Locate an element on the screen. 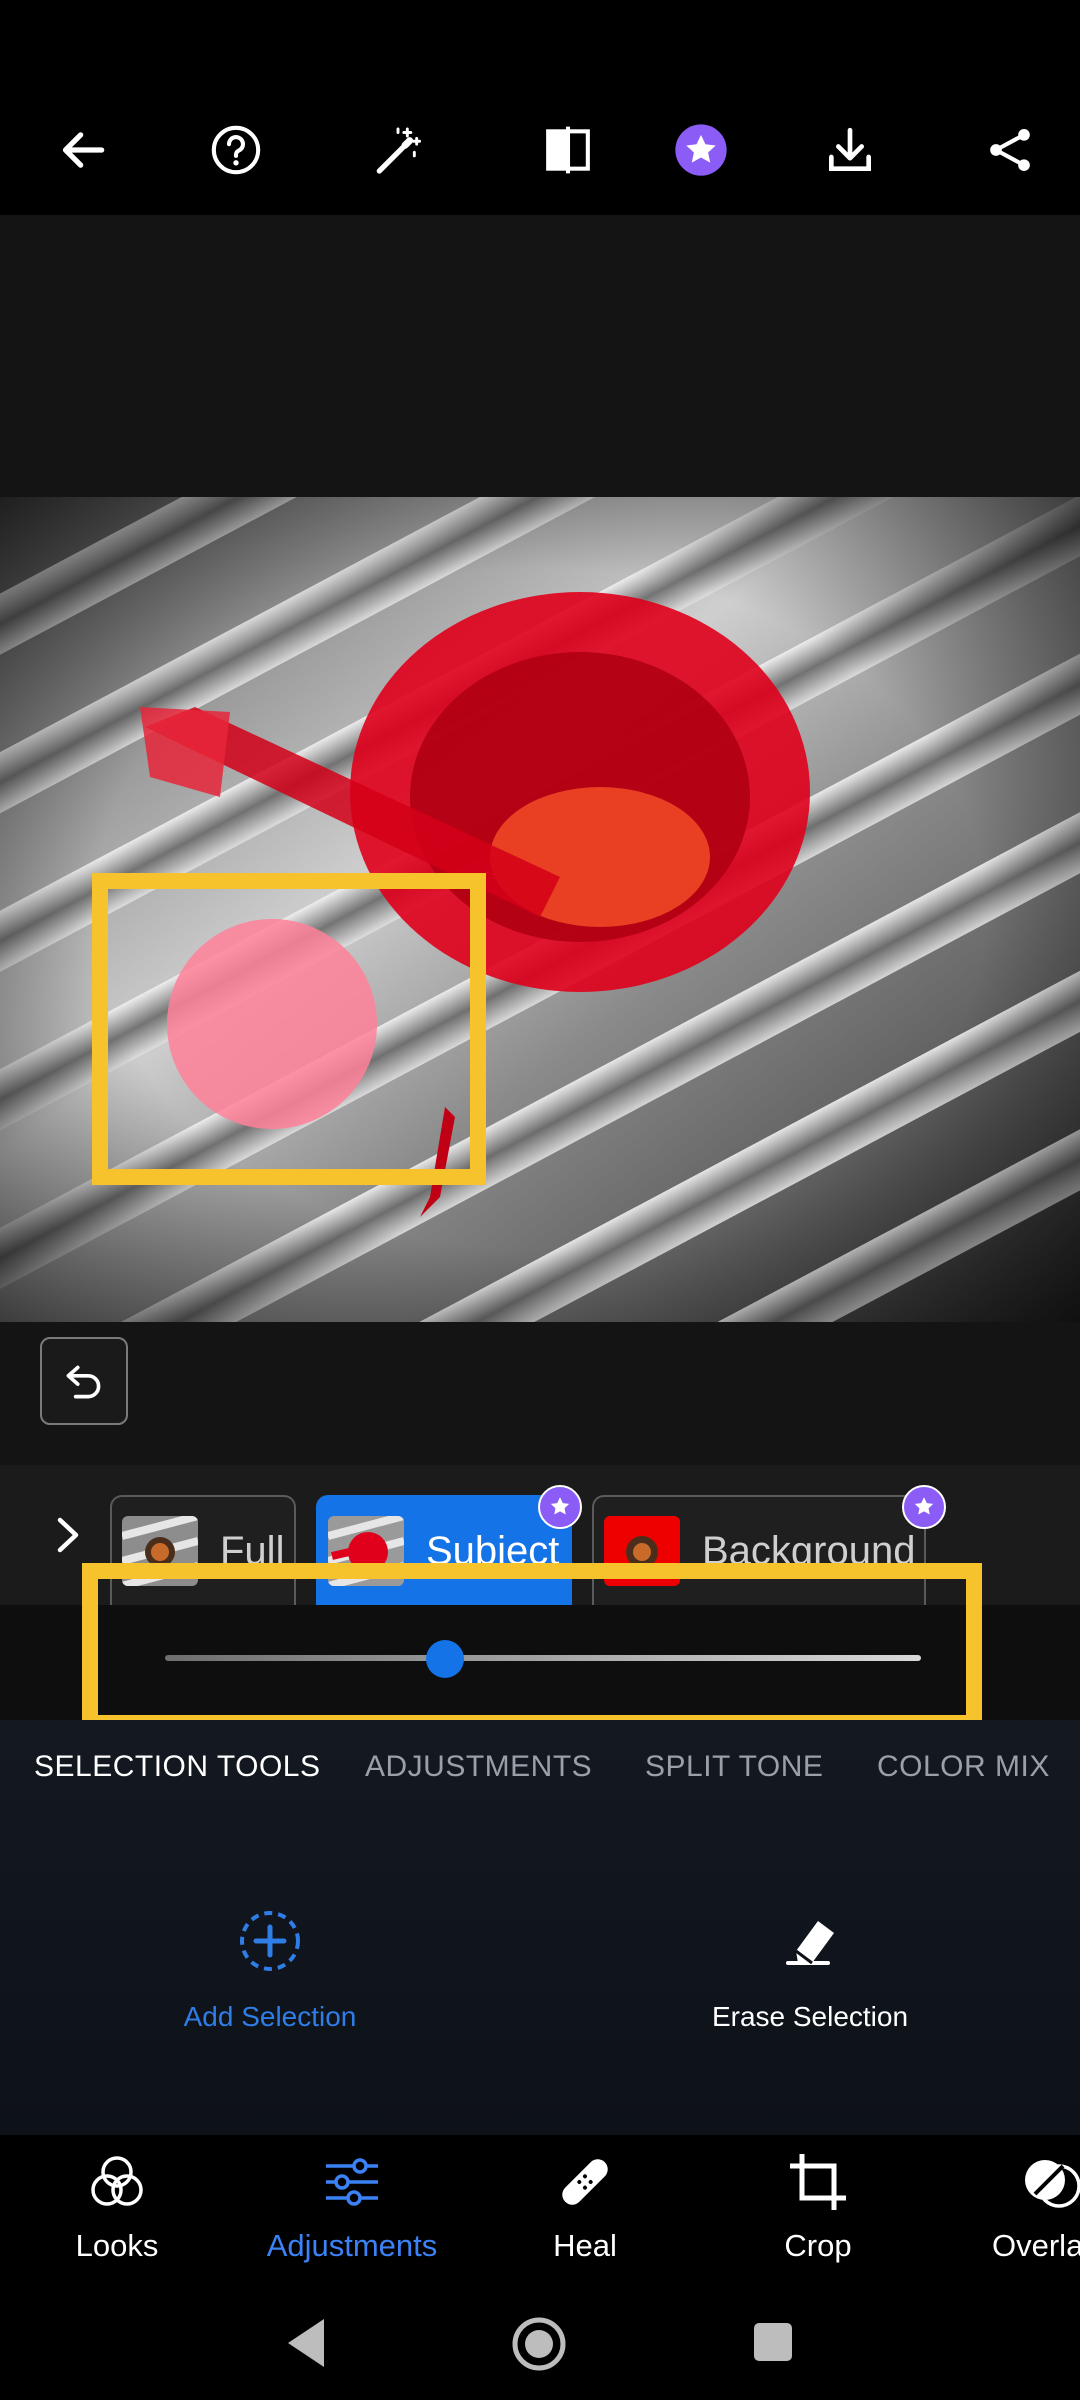 Image resolution: width=1080 pixels, height=2400 pixels. nav-label: Adjustments is located at coordinates (352, 2245).